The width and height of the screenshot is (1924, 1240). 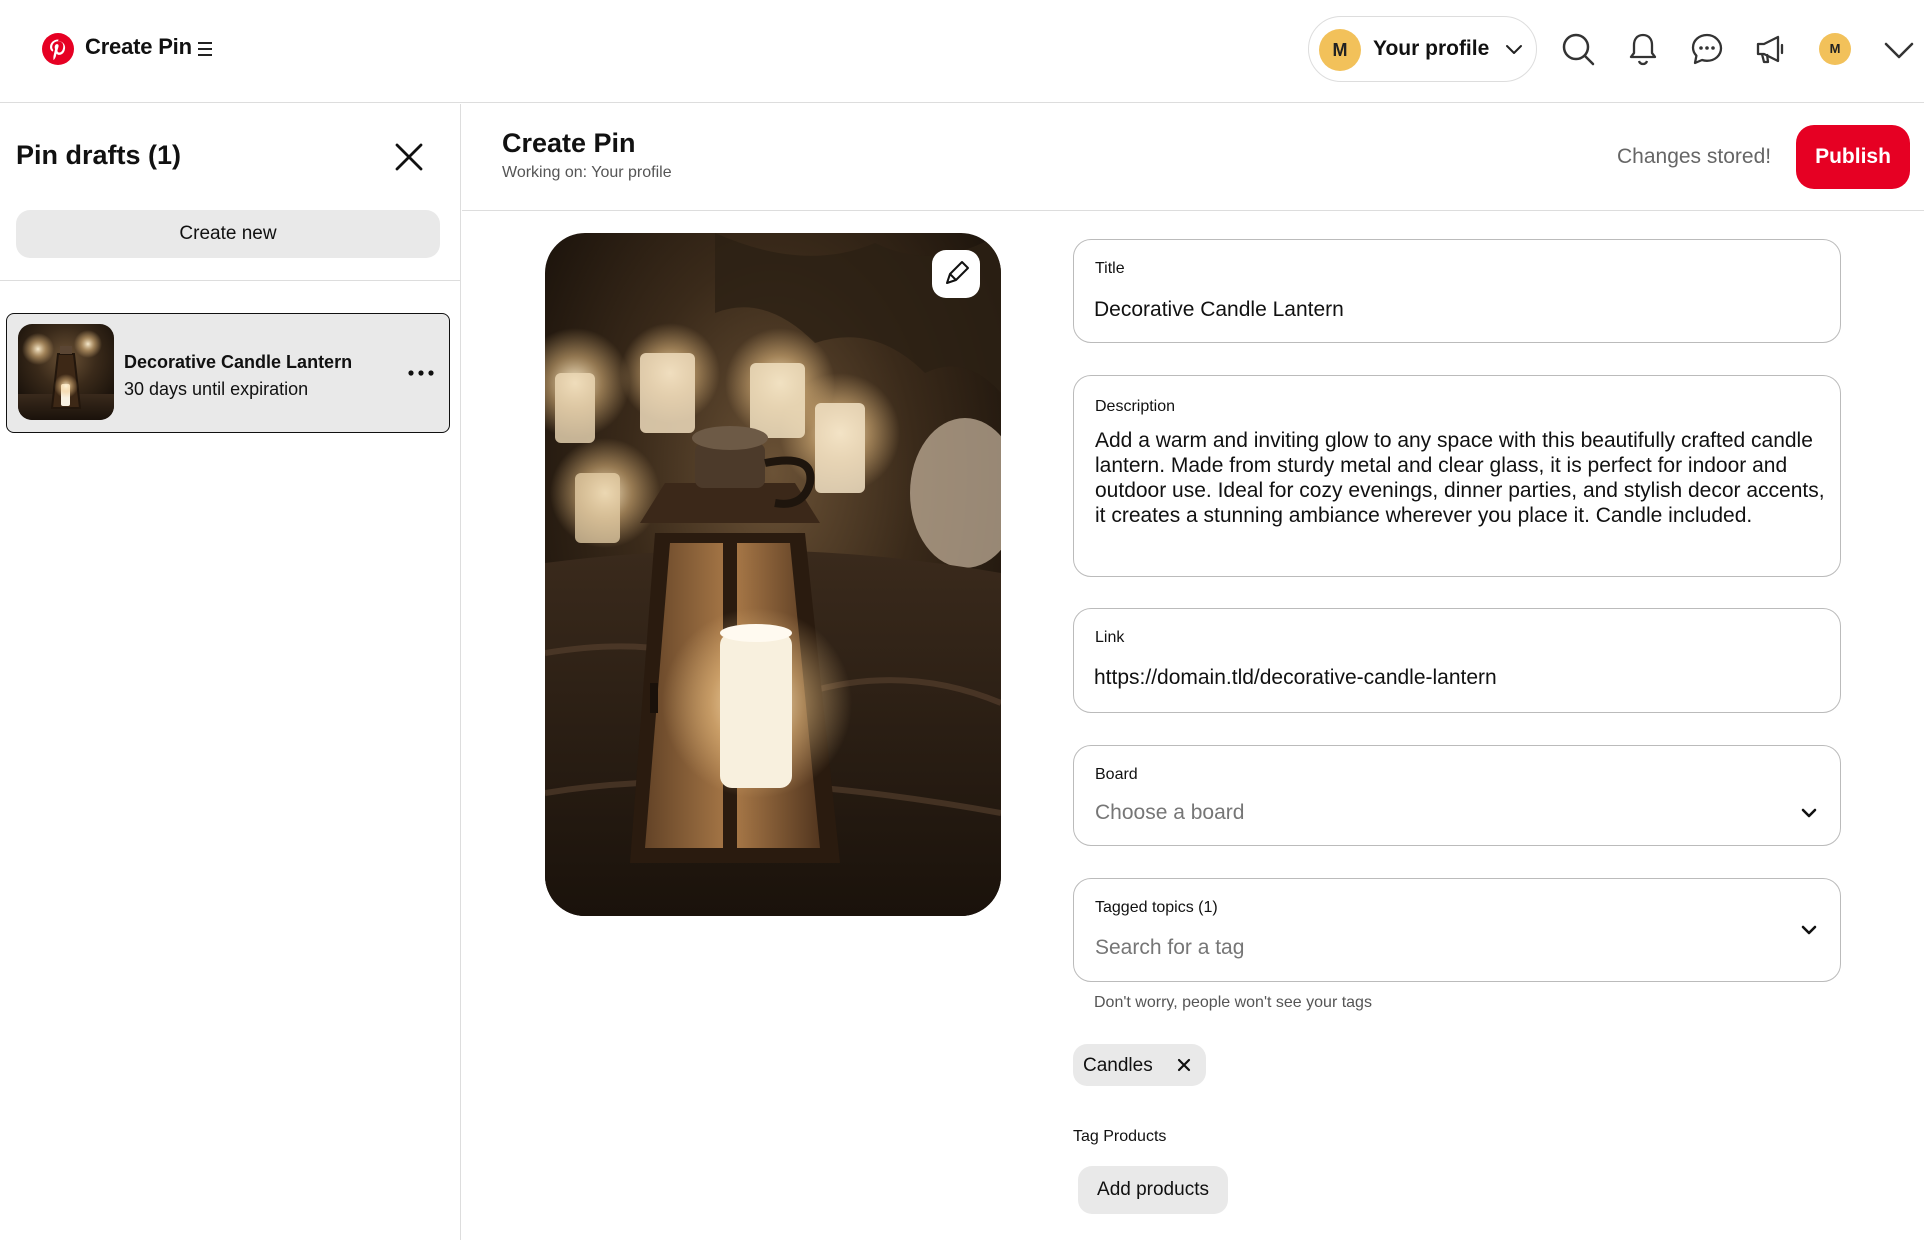 What do you see at coordinates (138, 46) in the screenshot?
I see `app-title: Create Pin` at bounding box center [138, 46].